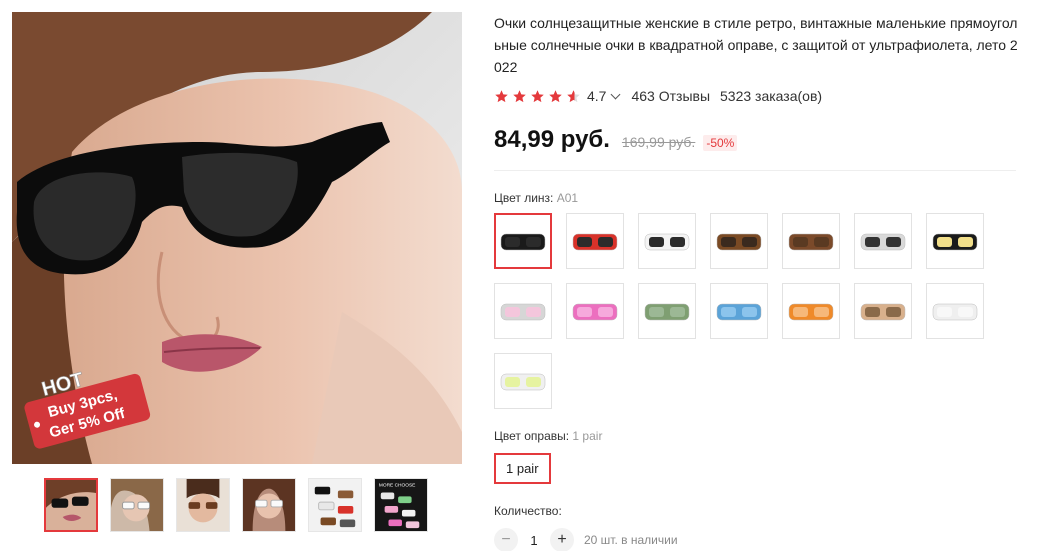 The image size is (1051, 551). What do you see at coordinates (616, 94) in the screenshot?
I see `chevron-down-icon` at bounding box center [616, 94].